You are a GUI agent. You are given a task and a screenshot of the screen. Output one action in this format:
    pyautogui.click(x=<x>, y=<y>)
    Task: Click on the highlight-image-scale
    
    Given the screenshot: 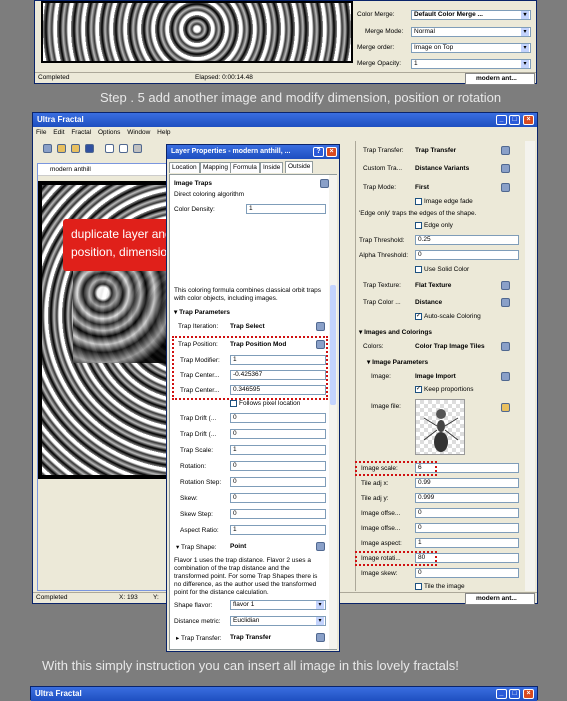 What is the action you would take?
    pyautogui.click(x=396, y=468)
    